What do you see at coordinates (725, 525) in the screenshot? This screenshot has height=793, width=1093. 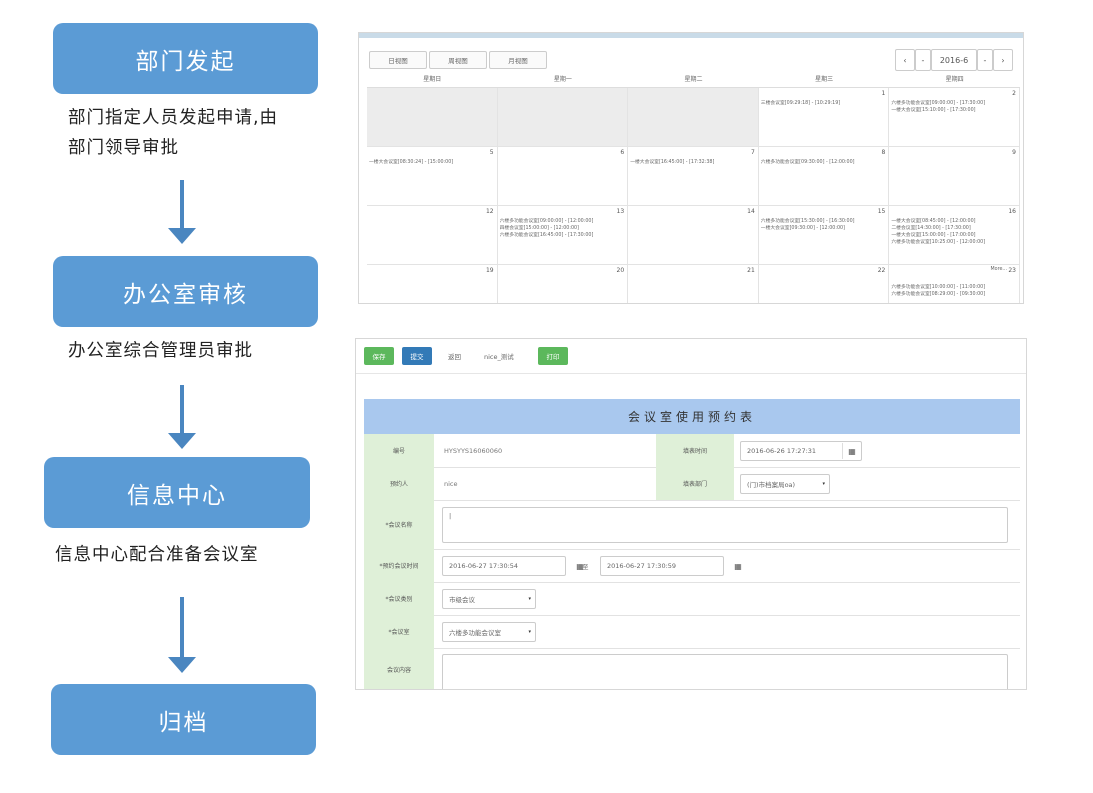 I see `meeting-name-input: |` at bounding box center [725, 525].